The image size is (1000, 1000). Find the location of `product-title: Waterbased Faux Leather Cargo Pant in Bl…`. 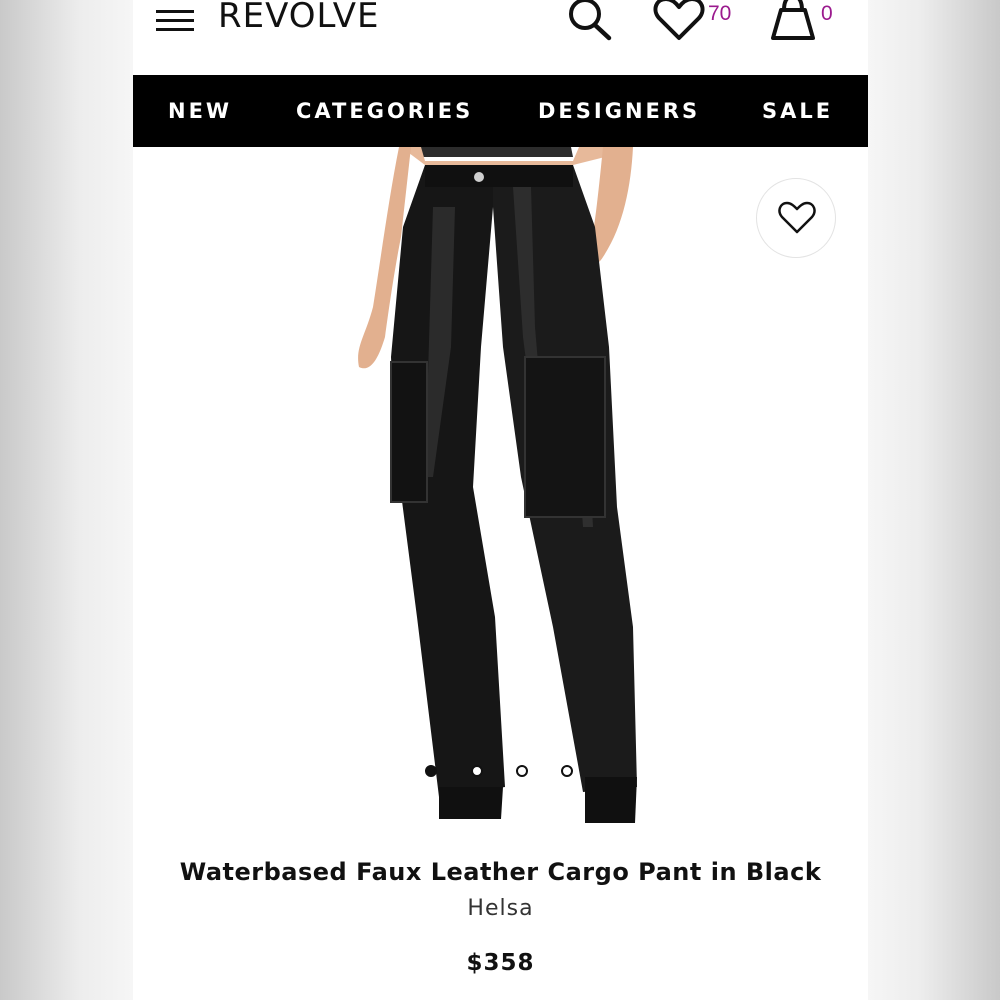

product-title: Waterbased Faux Leather Cargo Pant in Bl… is located at coordinates (500, 872).